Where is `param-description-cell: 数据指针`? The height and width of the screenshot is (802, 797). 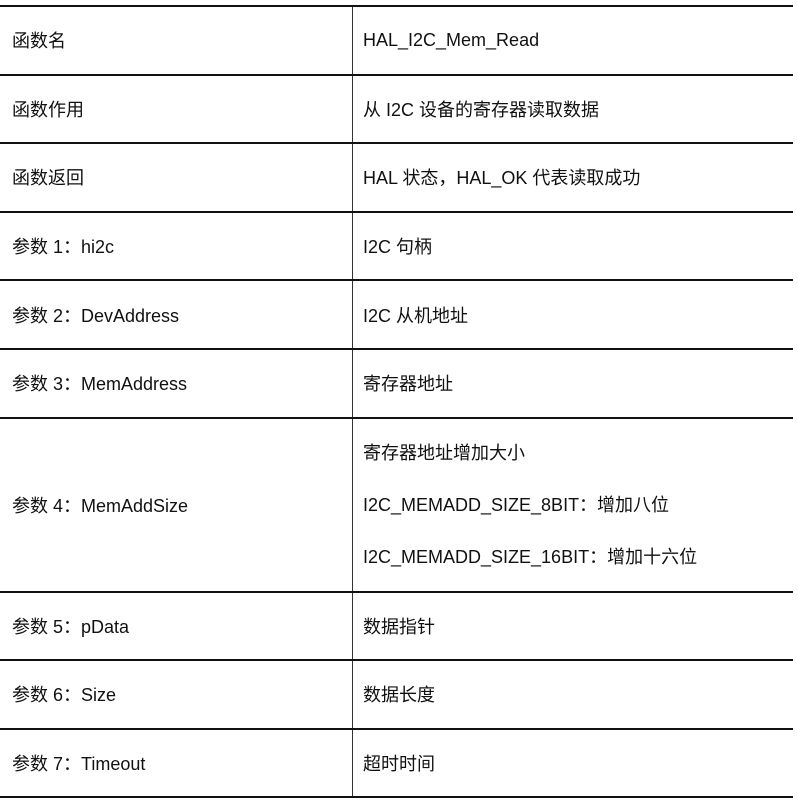
param-description-cell: 数据指针 is located at coordinates (572, 626).